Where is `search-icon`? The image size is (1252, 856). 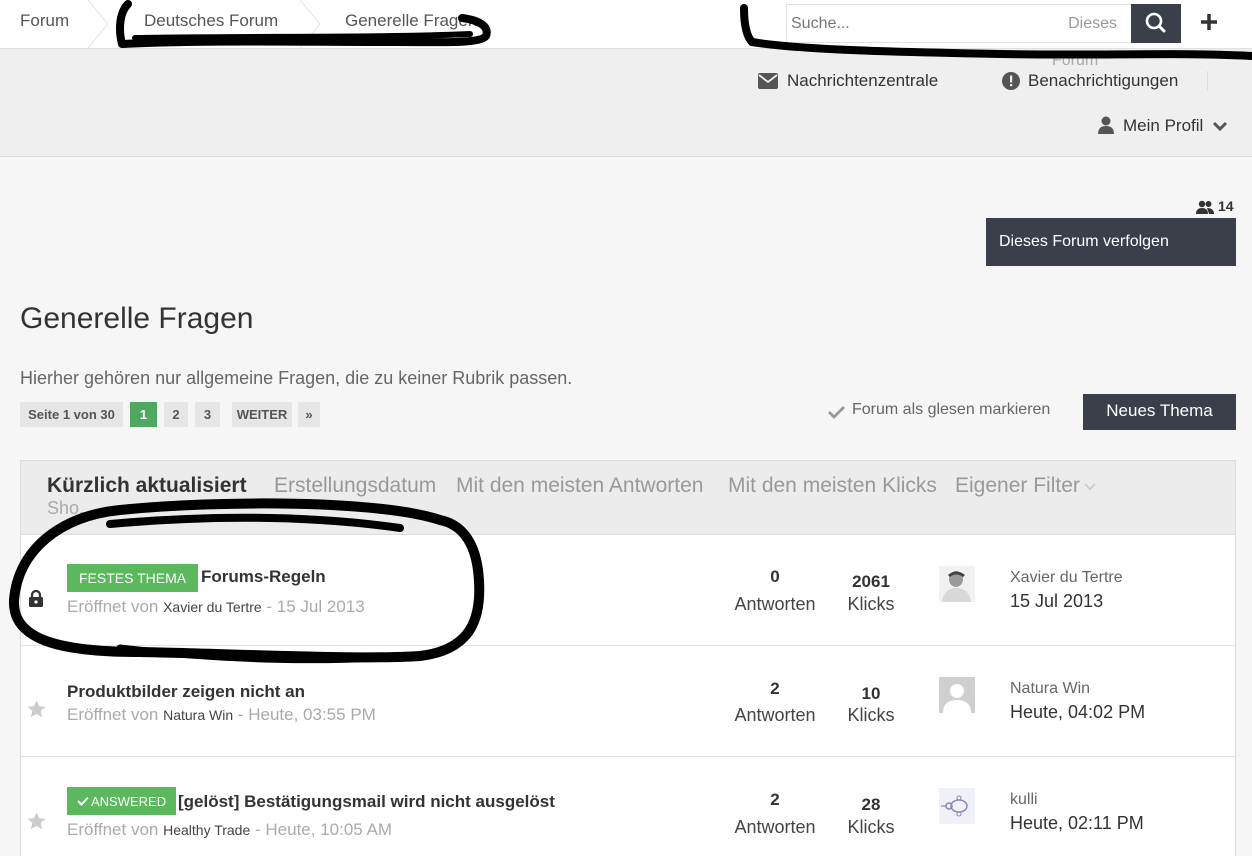 search-icon is located at coordinates (1155, 22).